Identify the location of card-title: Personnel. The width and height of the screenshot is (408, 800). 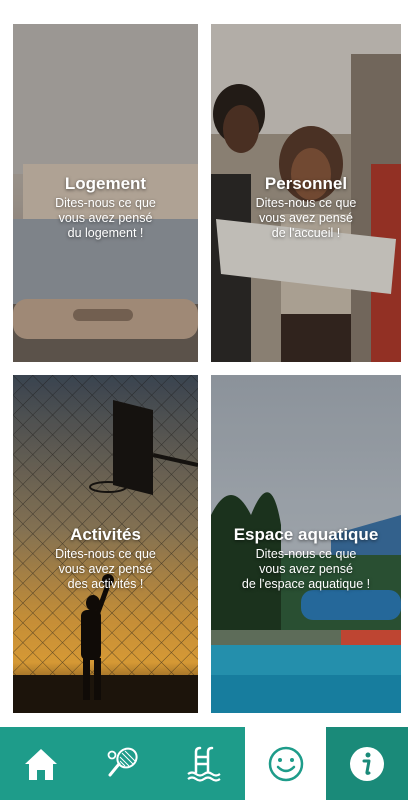
(306, 183).